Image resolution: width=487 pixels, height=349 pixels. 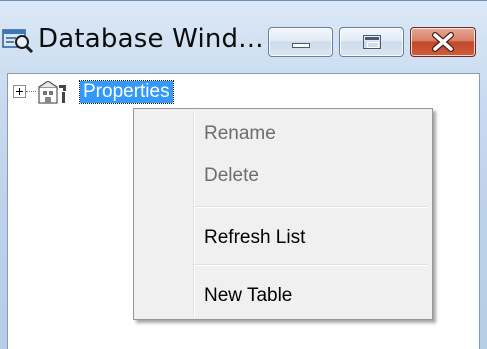 I want to click on maximize-button, so click(x=371, y=42).